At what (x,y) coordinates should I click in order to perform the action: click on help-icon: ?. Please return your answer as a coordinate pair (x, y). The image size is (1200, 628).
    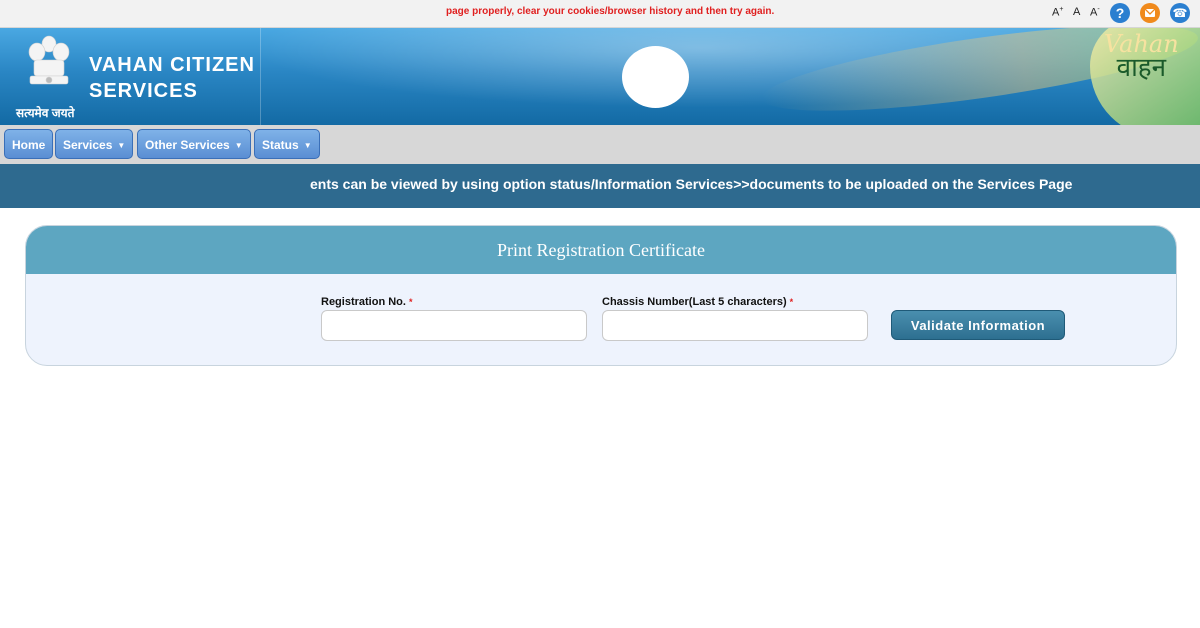
    Looking at the image, I should click on (1120, 13).